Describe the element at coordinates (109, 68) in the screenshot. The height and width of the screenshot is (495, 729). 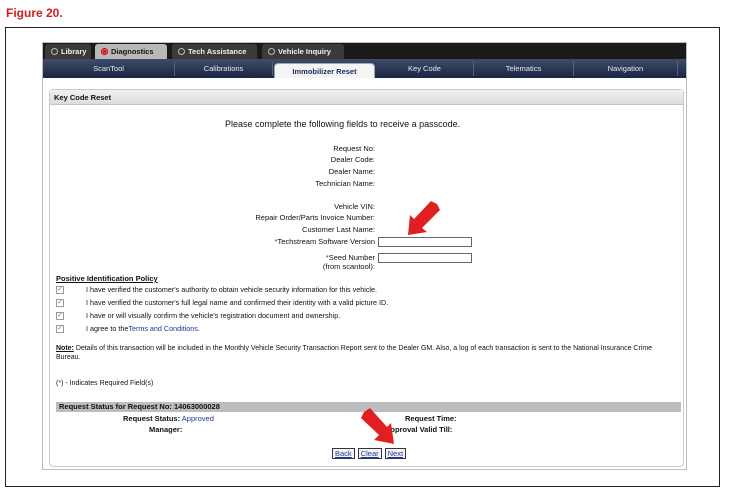
I see `subtab-scantool: ScanTool` at that location.